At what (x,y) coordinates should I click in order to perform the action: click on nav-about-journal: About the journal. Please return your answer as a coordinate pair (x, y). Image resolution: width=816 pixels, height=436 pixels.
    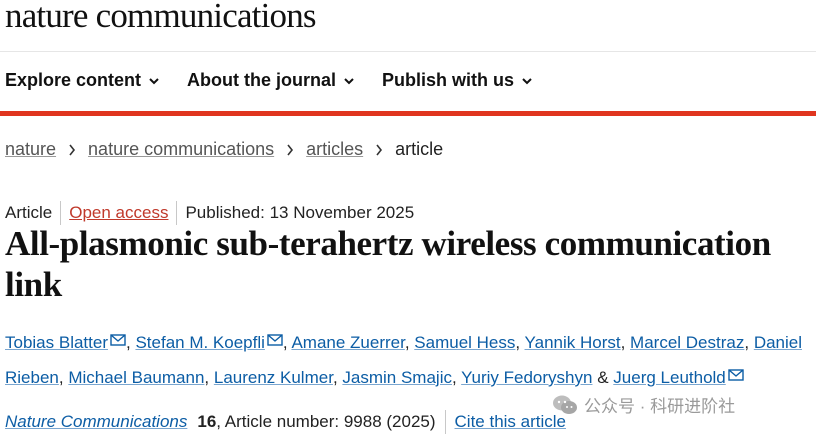
    Looking at the image, I should click on (270, 80).